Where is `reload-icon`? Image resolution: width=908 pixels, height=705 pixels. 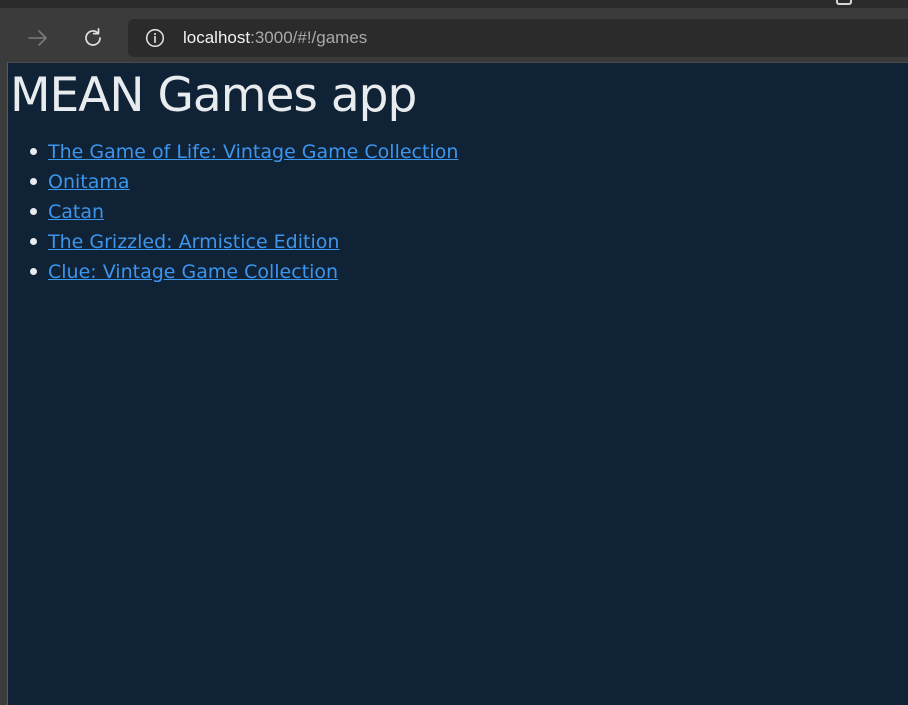
reload-icon is located at coordinates (93, 36).